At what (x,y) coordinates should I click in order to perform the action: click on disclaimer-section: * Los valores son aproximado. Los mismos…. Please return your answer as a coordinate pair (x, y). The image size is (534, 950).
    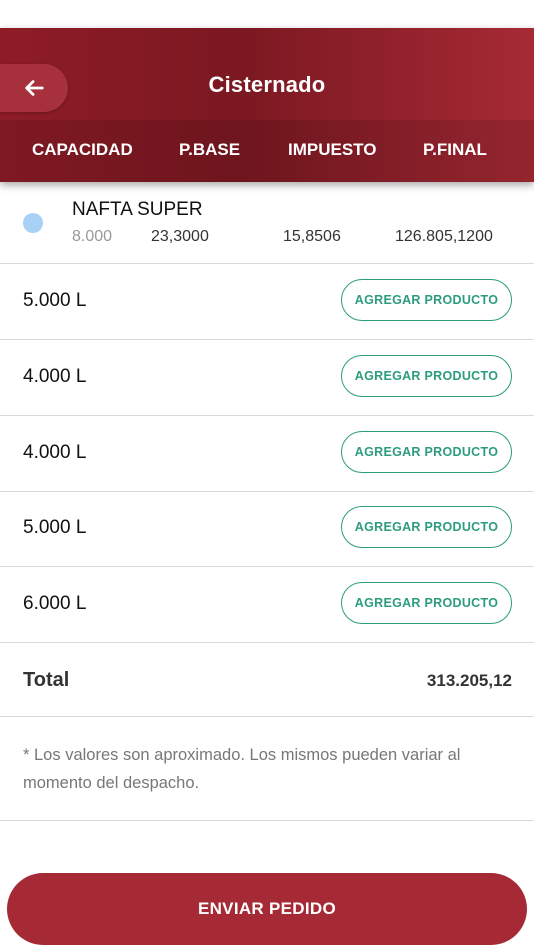
    Looking at the image, I should click on (267, 769).